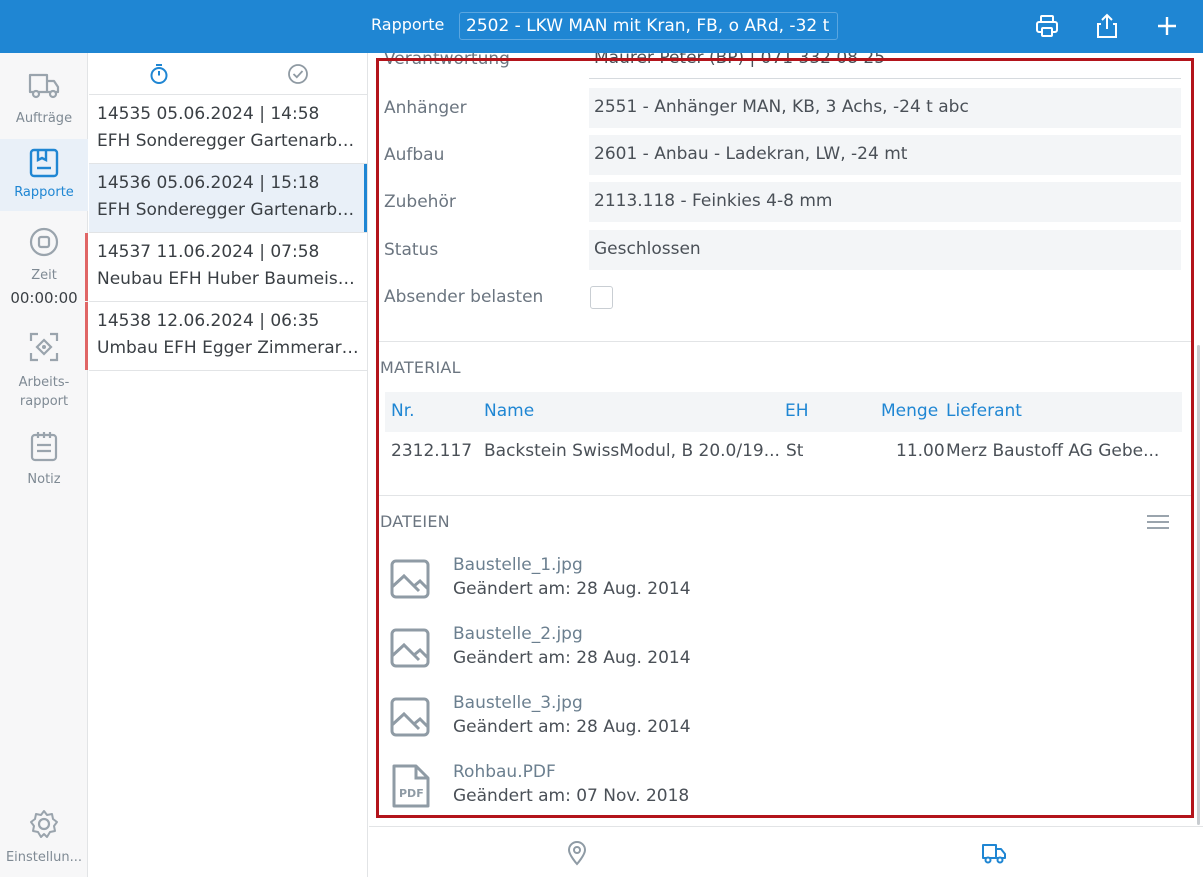 The width and height of the screenshot is (1203, 877). I want to click on report-icon, so click(44, 163).